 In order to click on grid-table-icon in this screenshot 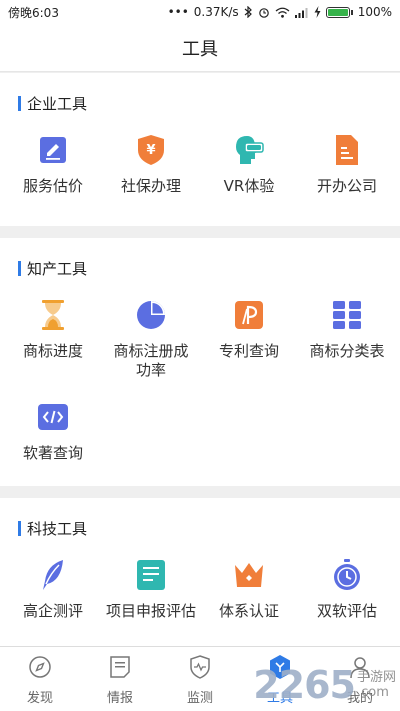, I will do `click(347, 315)`.